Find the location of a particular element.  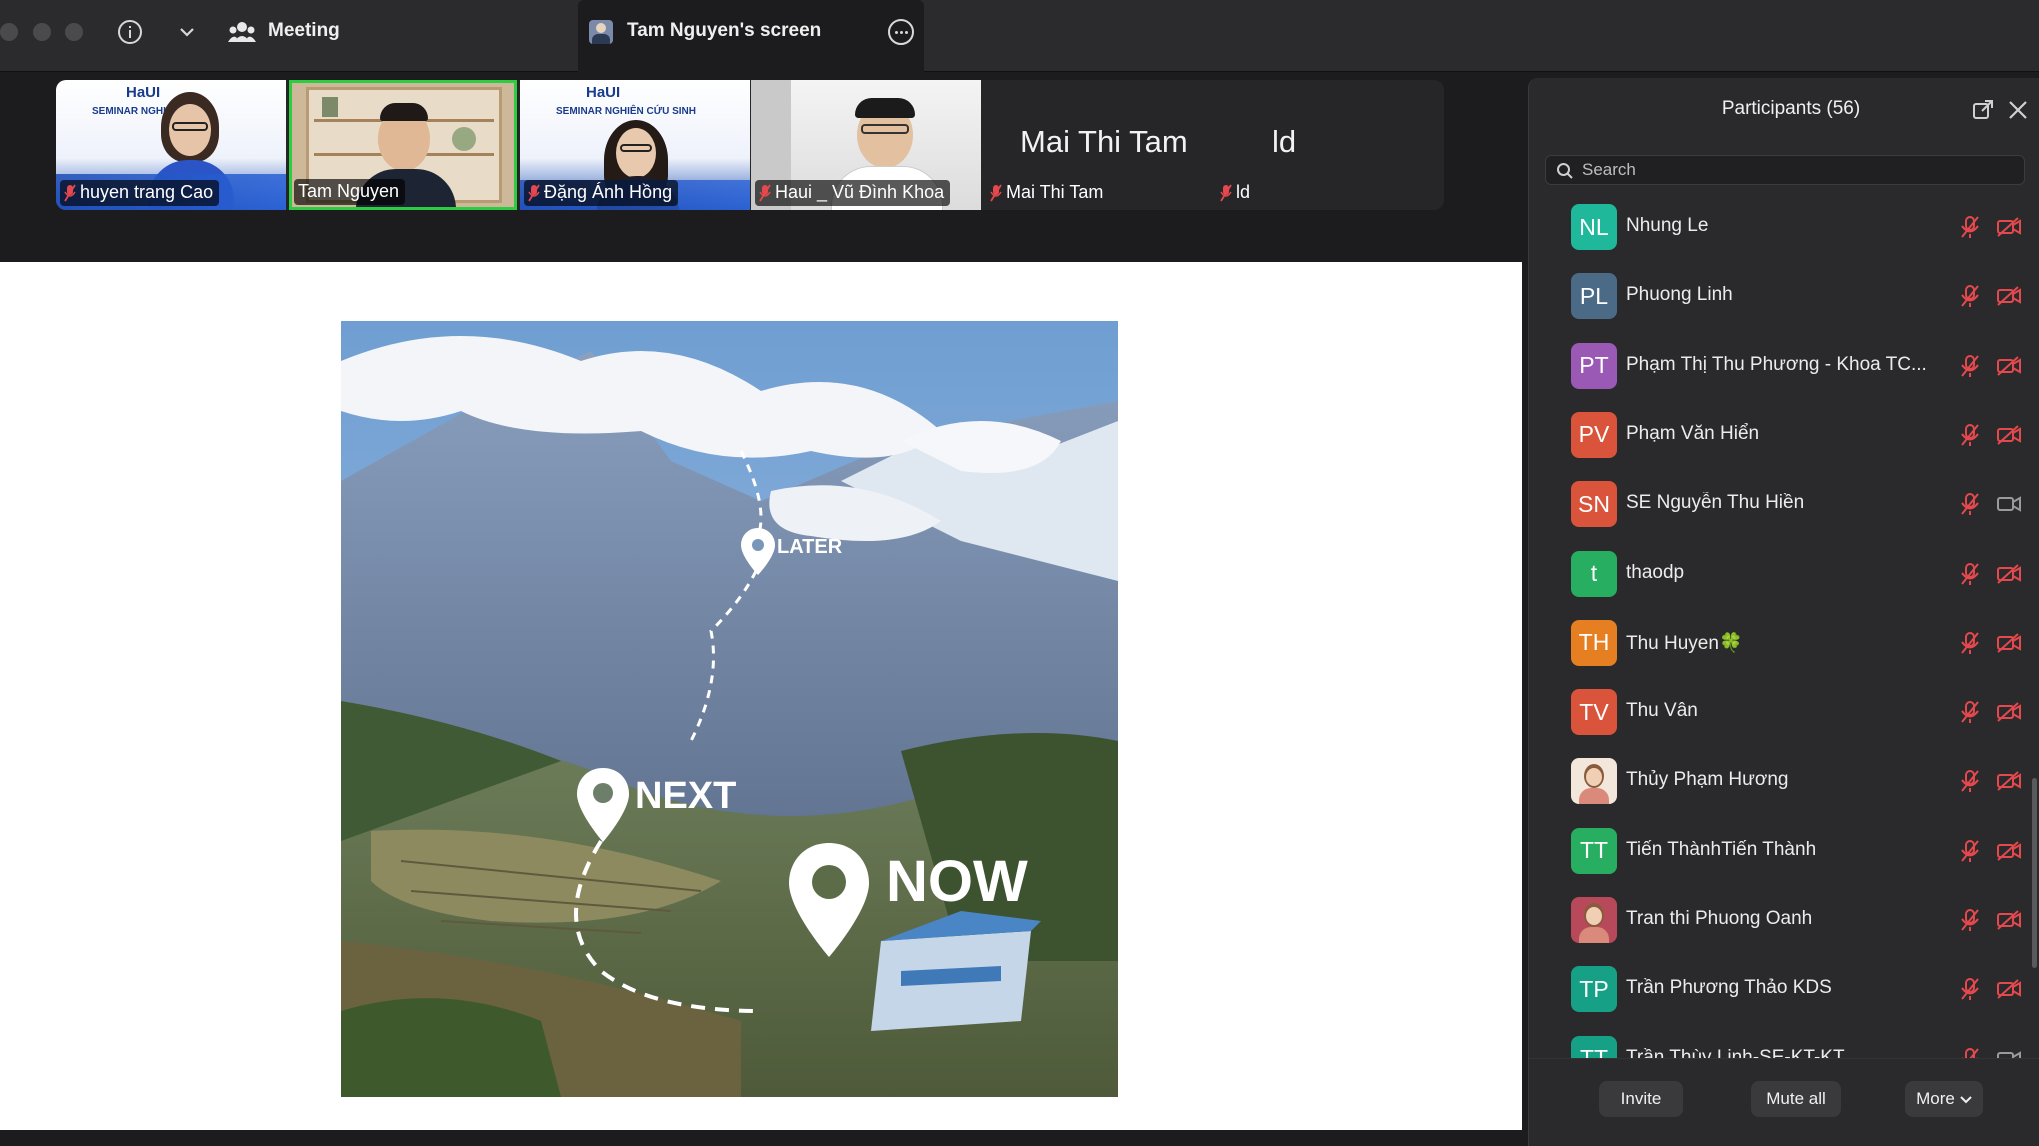

participant-row: TV Thu Vân is located at coordinates (1784, 712).